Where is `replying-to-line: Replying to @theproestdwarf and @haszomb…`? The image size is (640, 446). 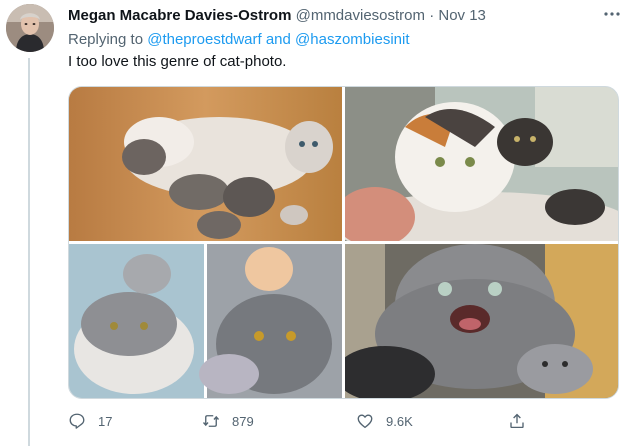
replying-to-line: Replying to @theproestdwarf and @haszomb… is located at coordinates (239, 40).